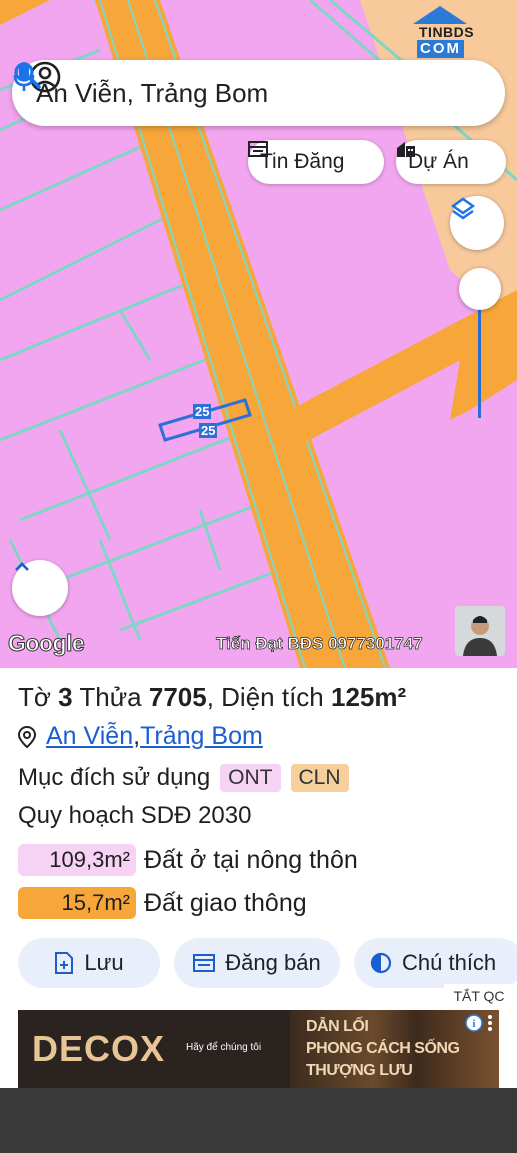 The width and height of the screenshot is (517, 1153). What do you see at coordinates (477, 223) in the screenshot?
I see `map-layers-button` at bounding box center [477, 223].